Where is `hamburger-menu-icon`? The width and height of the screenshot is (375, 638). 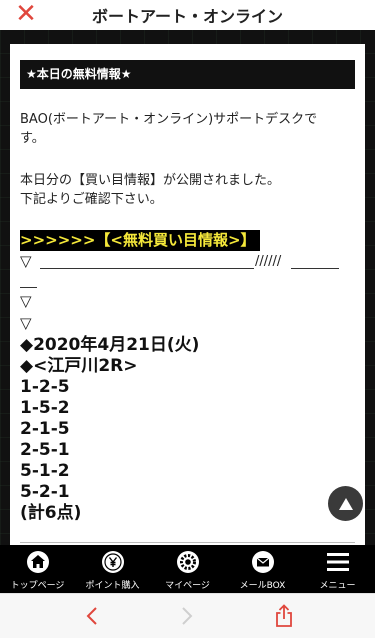 hamburger-menu-icon is located at coordinates (338, 562).